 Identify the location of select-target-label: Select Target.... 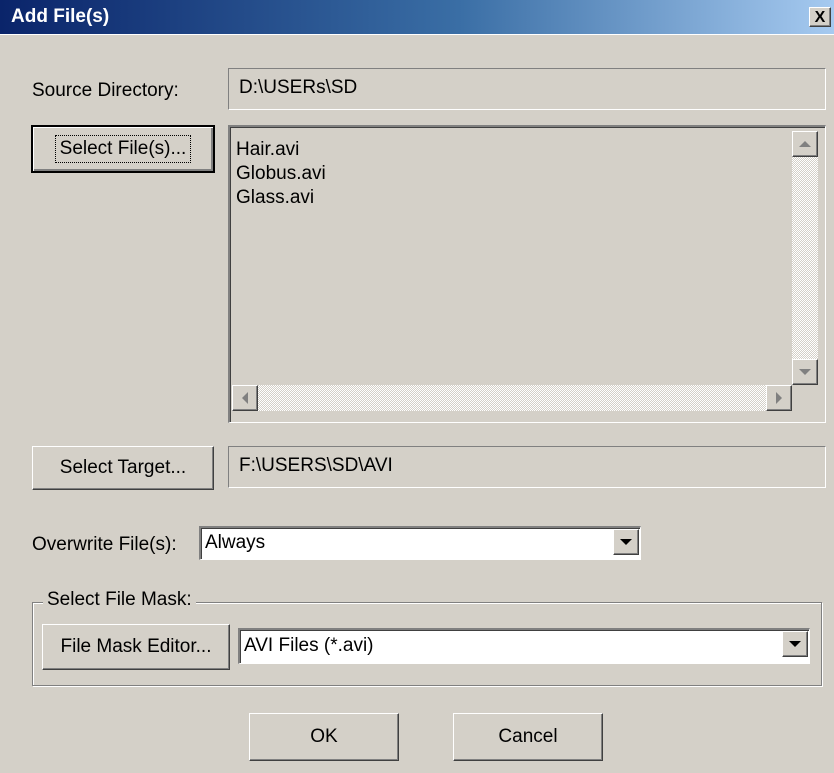
(123, 467).